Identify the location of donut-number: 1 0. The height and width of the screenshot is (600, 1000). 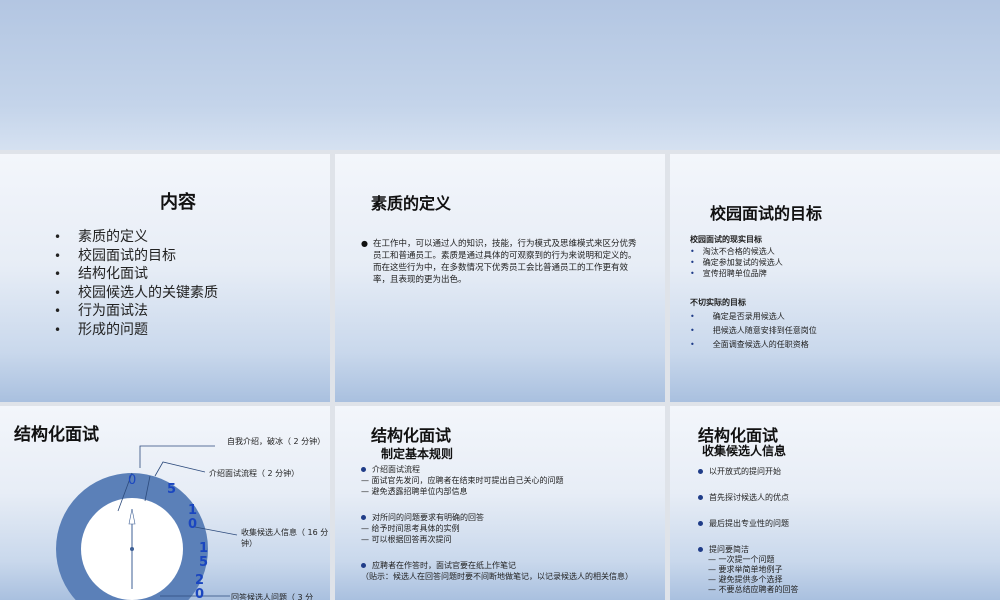
(193, 517).